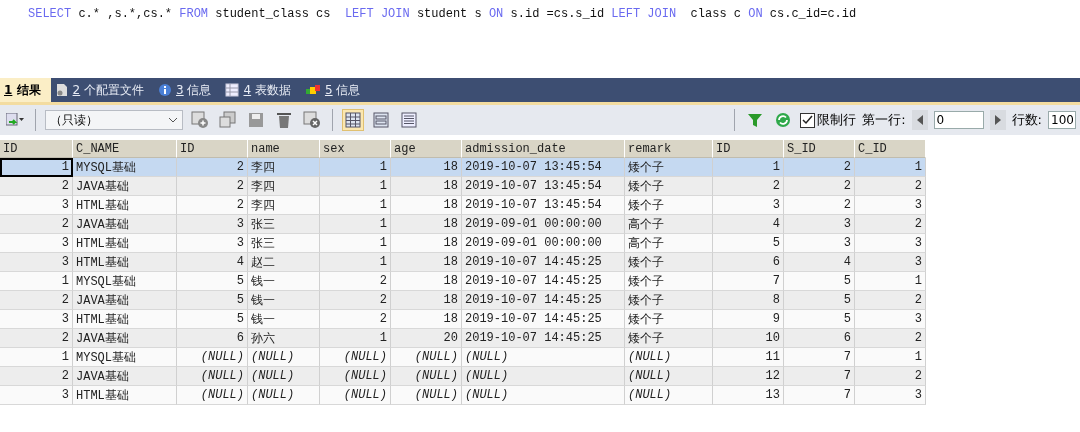  What do you see at coordinates (819, 149) in the screenshot?
I see `column-header: S_ID` at bounding box center [819, 149].